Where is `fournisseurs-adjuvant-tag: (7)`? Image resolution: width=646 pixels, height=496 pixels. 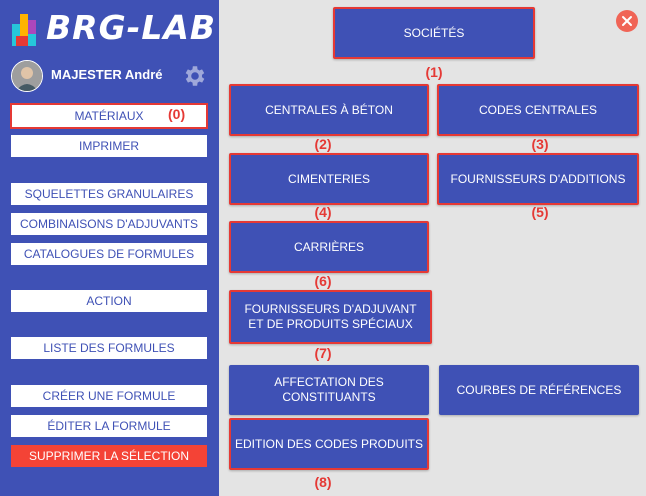
fournisseurs-adjuvant-tag: (7) is located at coordinates (323, 353).